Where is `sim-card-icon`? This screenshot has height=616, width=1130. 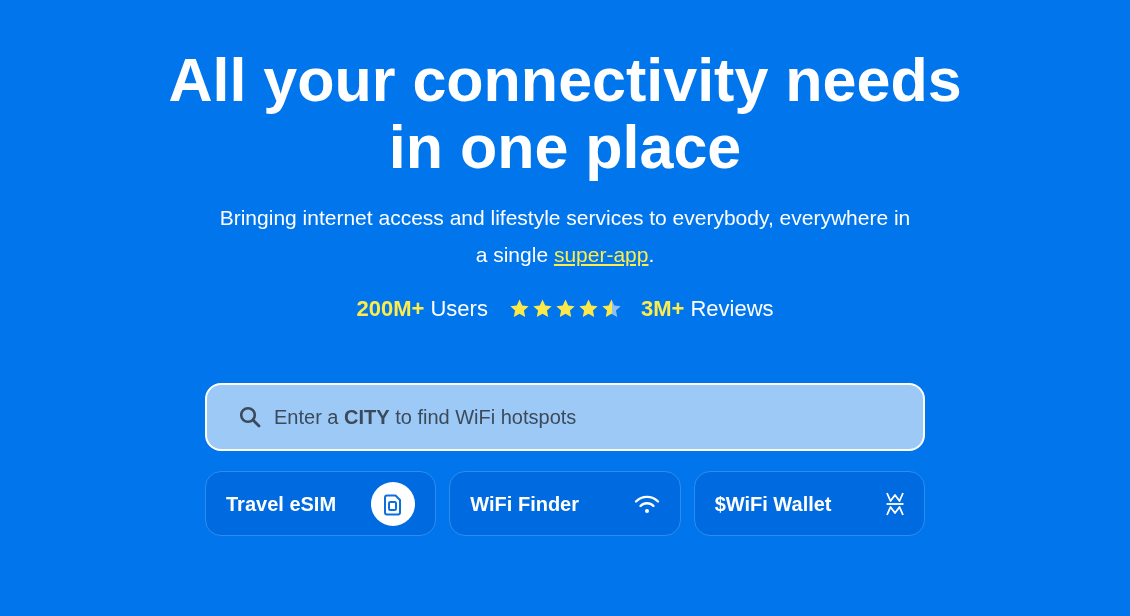 sim-card-icon is located at coordinates (393, 503).